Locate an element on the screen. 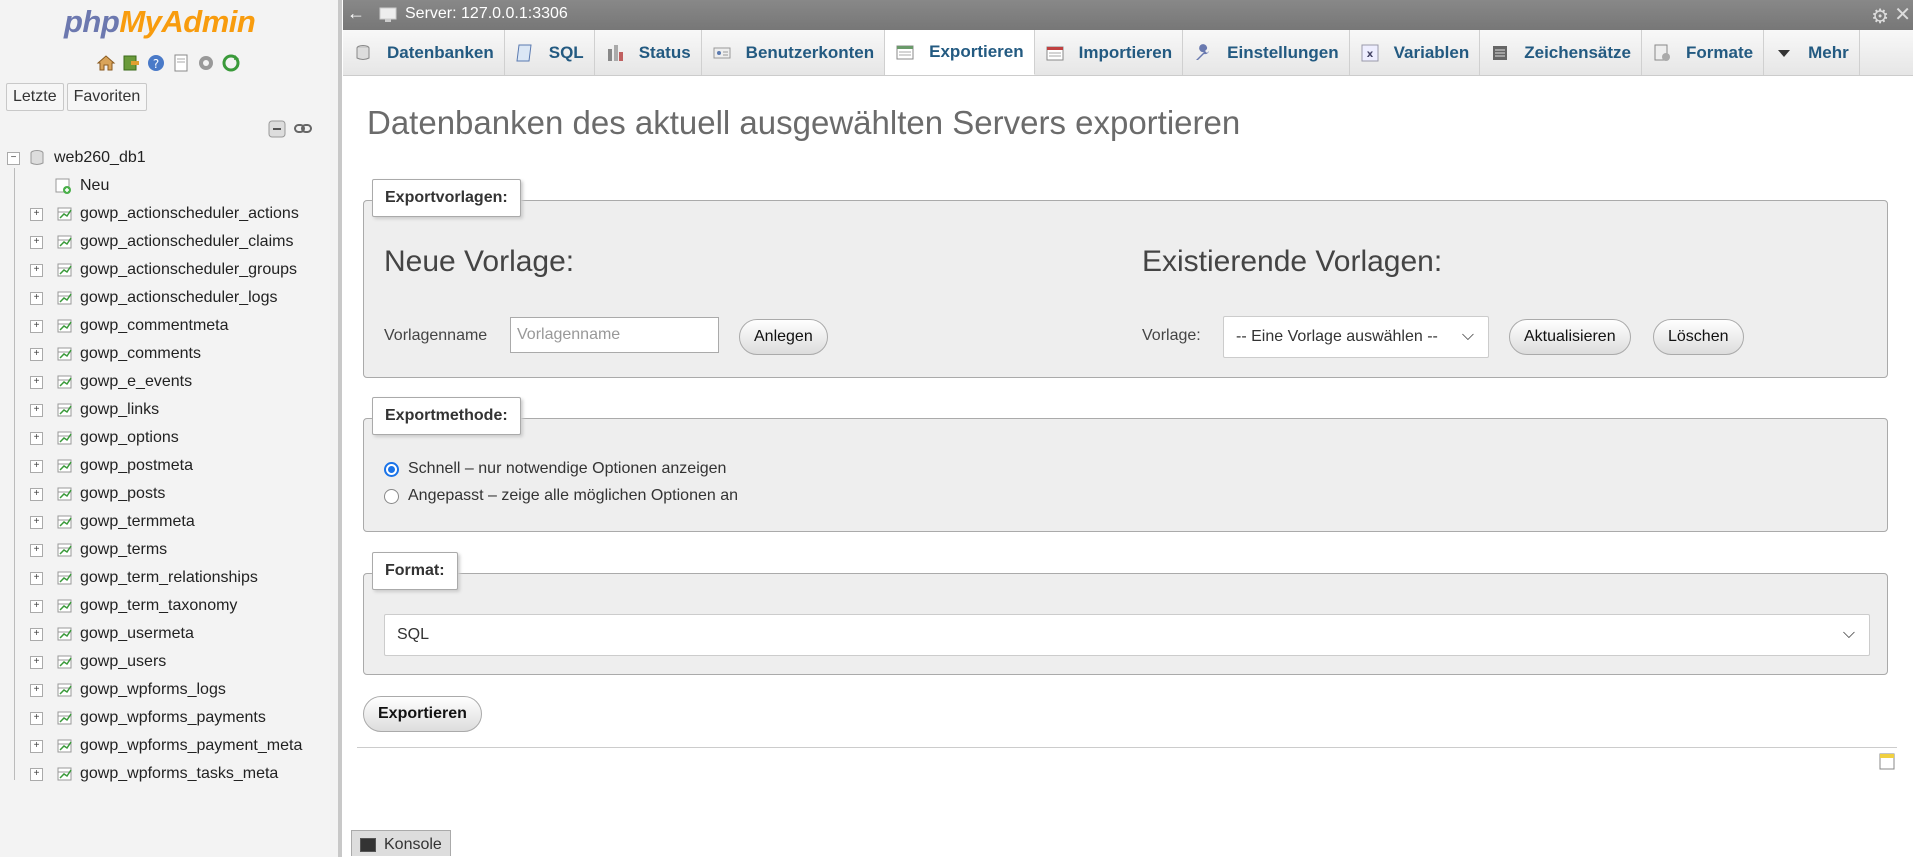 This screenshot has width=1913, height=857. tree-table-row: + gowp_termmeta is located at coordinates (168, 522).